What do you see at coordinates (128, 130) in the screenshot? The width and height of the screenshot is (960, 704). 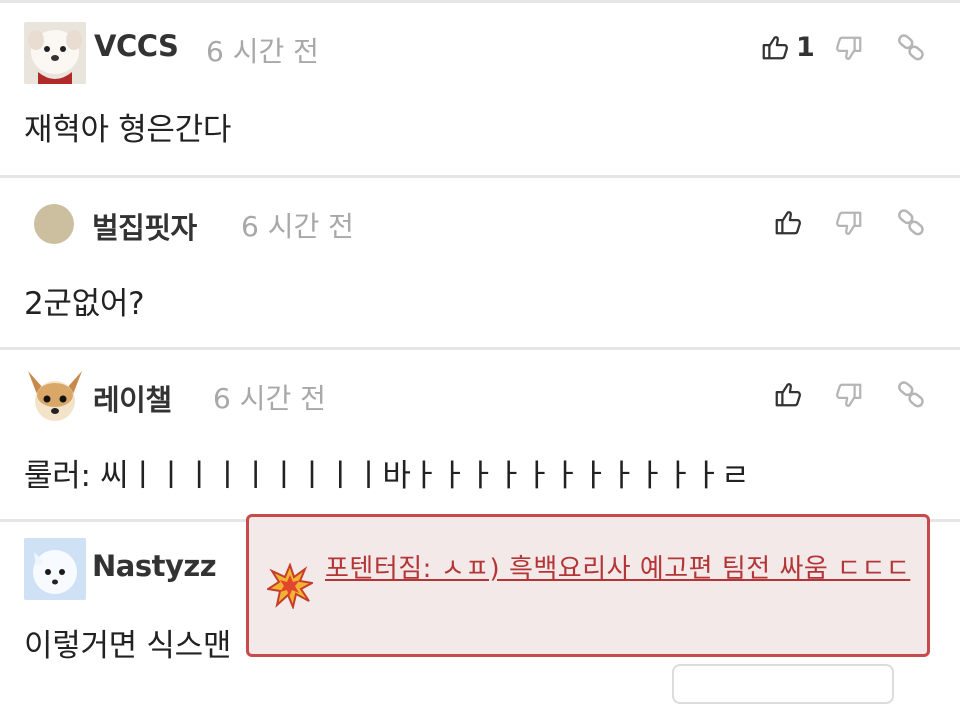 I see `comment-text: 재혁아 형은간다` at bounding box center [128, 130].